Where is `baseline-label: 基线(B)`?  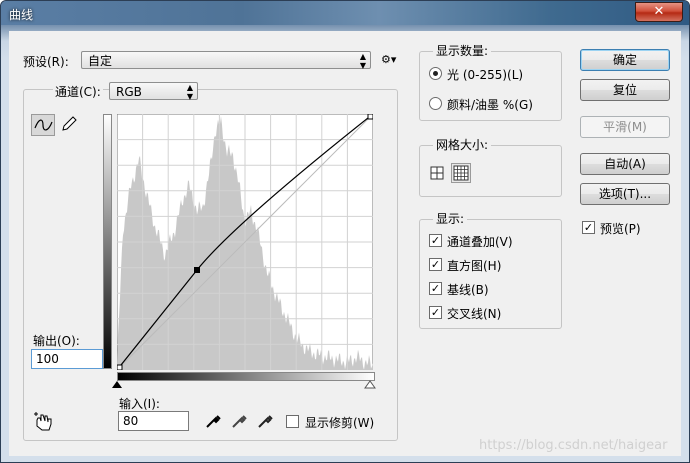
baseline-label: 基线(B) is located at coordinates (468, 290).